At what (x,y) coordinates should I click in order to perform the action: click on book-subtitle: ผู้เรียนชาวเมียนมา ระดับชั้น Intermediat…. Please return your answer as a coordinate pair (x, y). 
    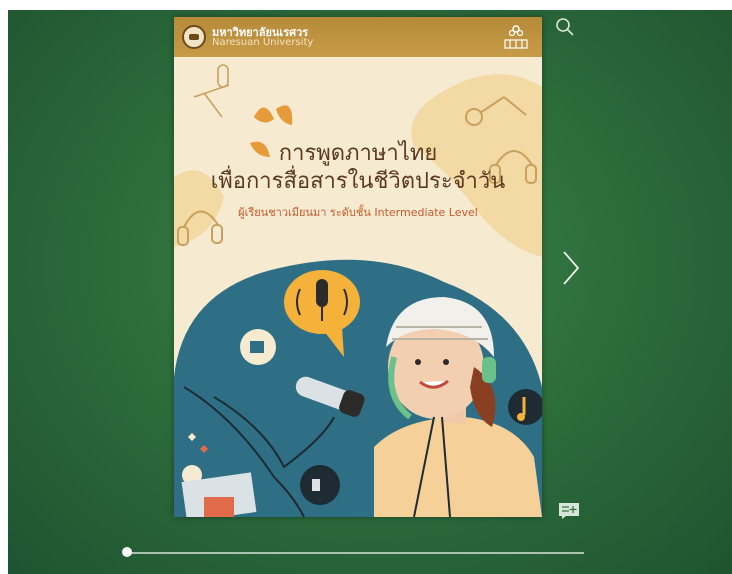
    Looking at the image, I should click on (358, 212).